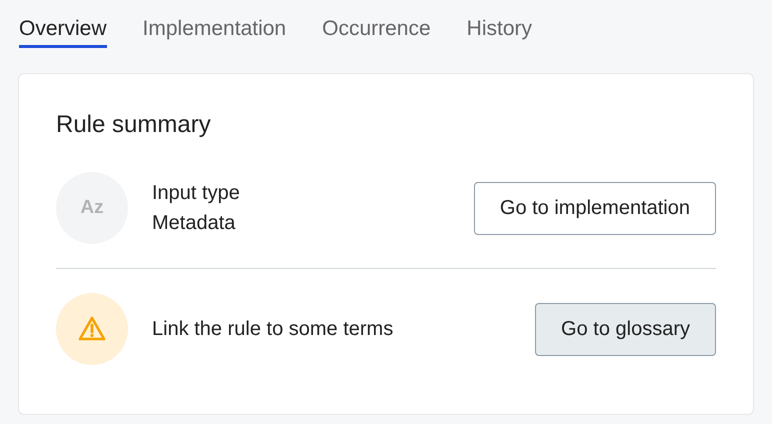 Image resolution: width=772 pixels, height=424 pixels. What do you see at coordinates (92, 208) in the screenshot?
I see `type-badge: Az` at bounding box center [92, 208].